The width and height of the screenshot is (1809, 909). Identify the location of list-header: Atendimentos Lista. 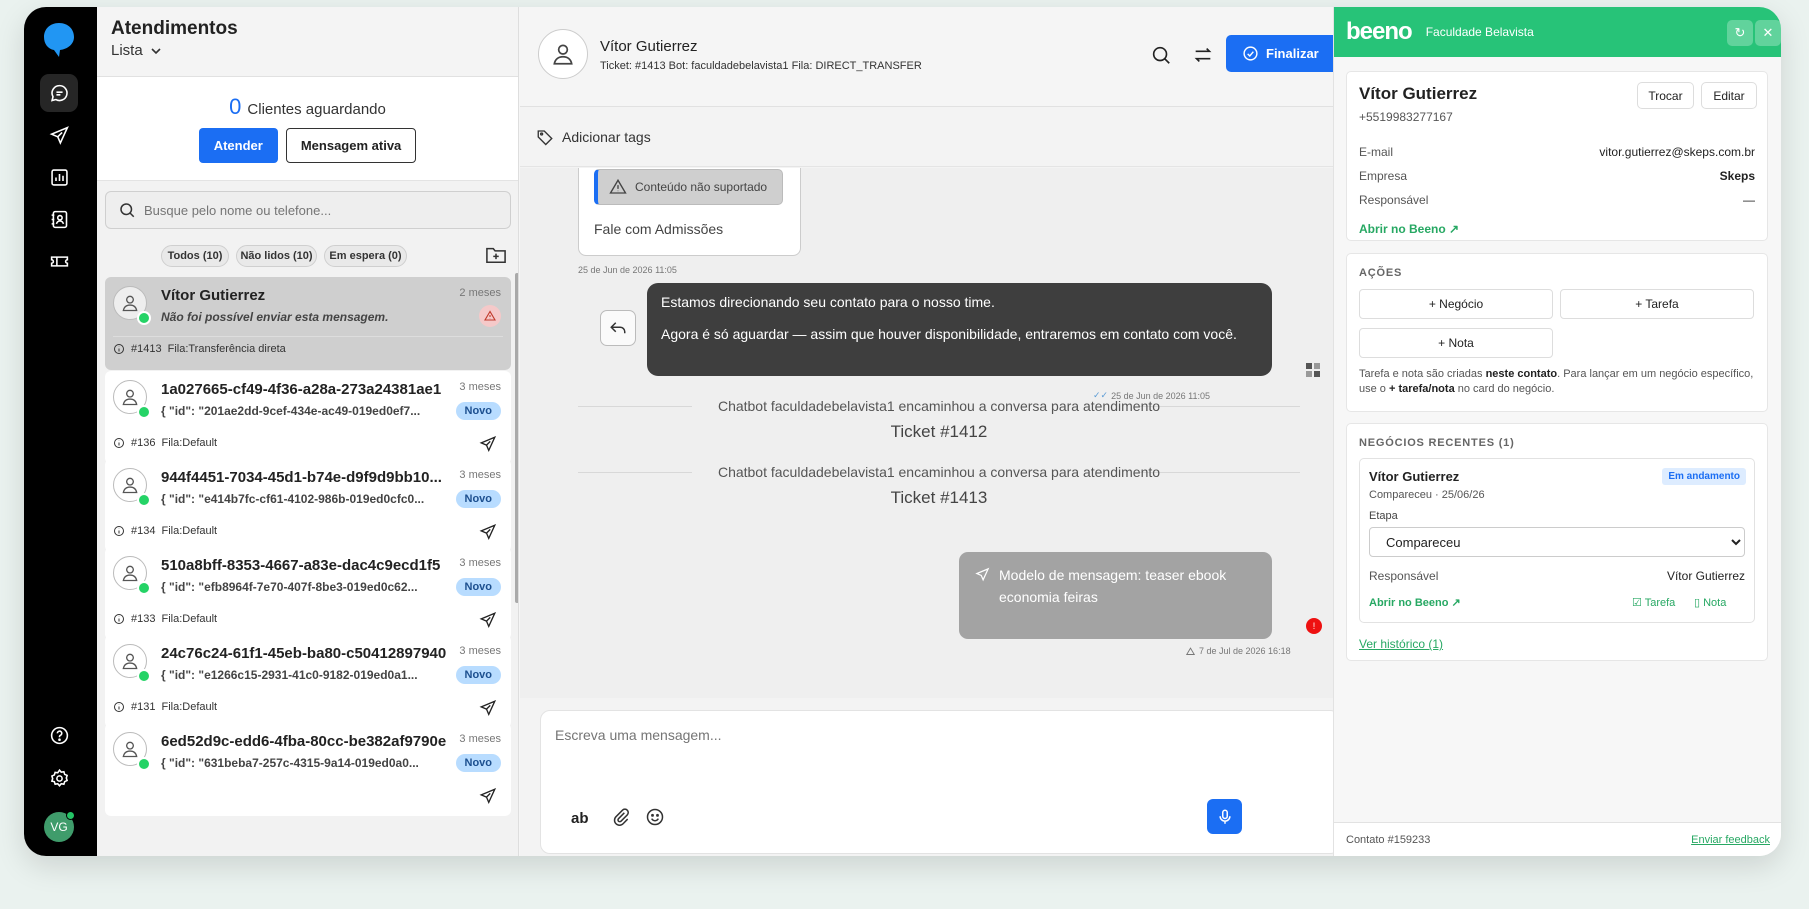
(307, 42).